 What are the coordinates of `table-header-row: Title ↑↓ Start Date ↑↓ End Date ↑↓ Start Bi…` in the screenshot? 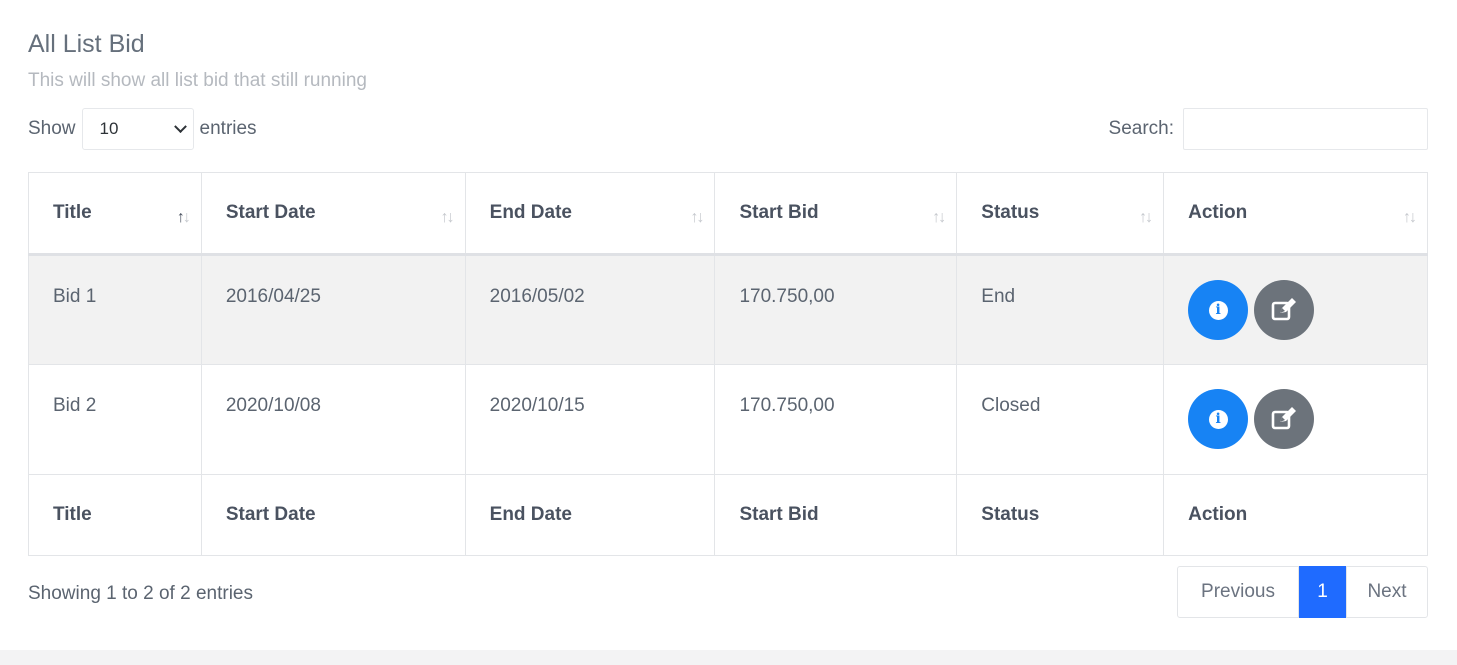 It's located at (728, 214).